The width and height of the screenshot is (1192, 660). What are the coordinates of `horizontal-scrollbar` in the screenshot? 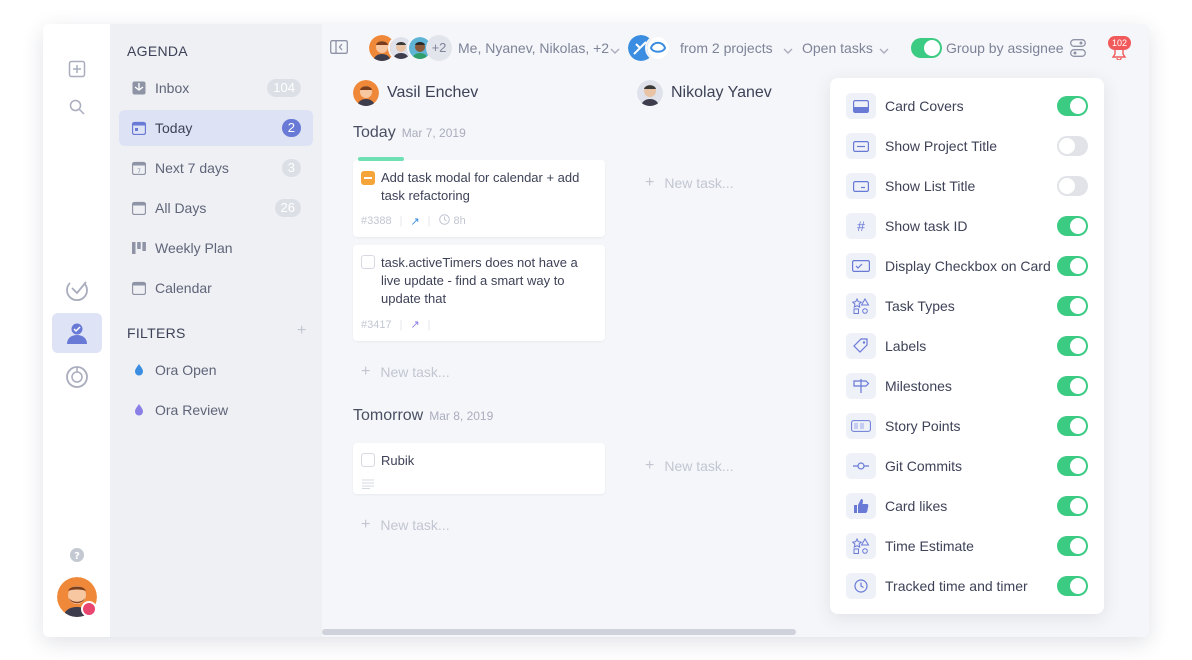 It's located at (559, 632).